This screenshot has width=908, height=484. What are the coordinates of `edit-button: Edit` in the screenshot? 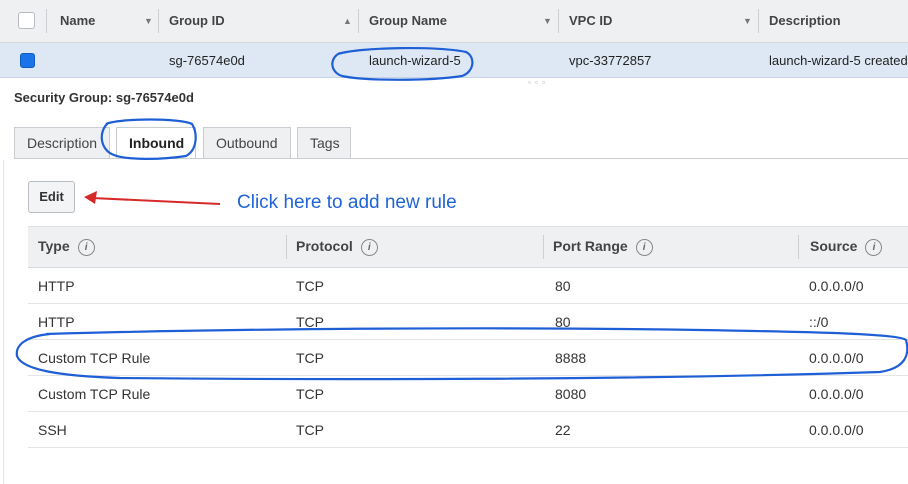 It's located at (51, 197).